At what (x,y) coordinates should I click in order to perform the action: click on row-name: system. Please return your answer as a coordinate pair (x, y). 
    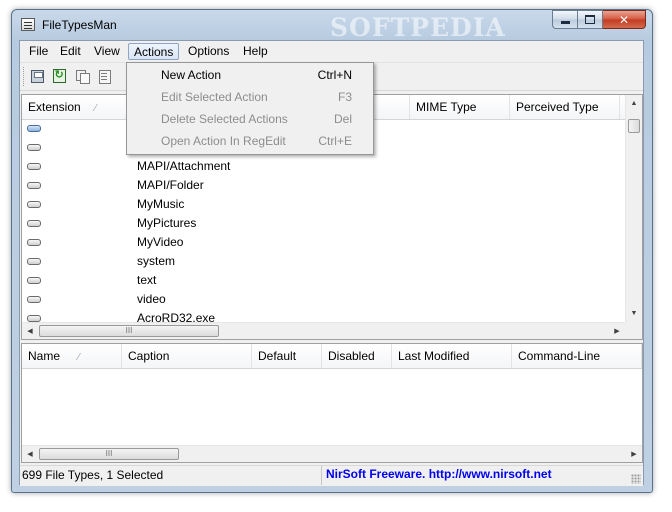
    Looking at the image, I should click on (156, 261).